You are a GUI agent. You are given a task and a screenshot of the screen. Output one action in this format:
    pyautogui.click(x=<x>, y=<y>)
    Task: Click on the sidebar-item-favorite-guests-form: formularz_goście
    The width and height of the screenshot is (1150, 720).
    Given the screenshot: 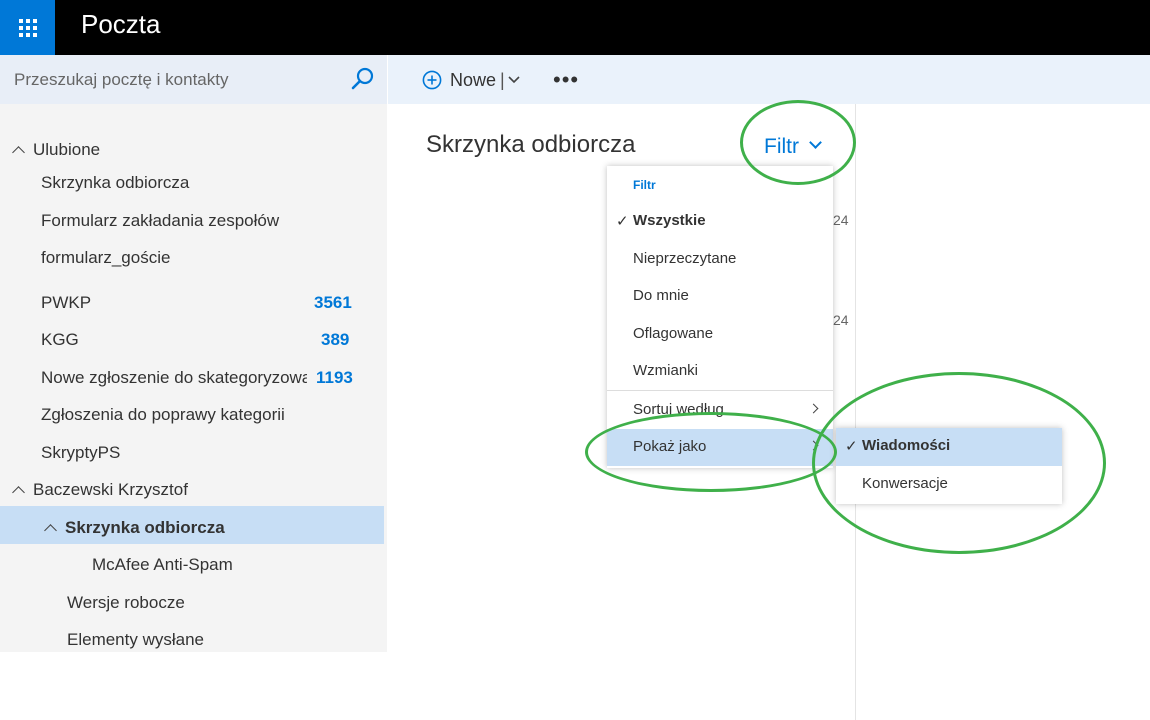 What is the action you would take?
    pyautogui.click(x=105, y=258)
    